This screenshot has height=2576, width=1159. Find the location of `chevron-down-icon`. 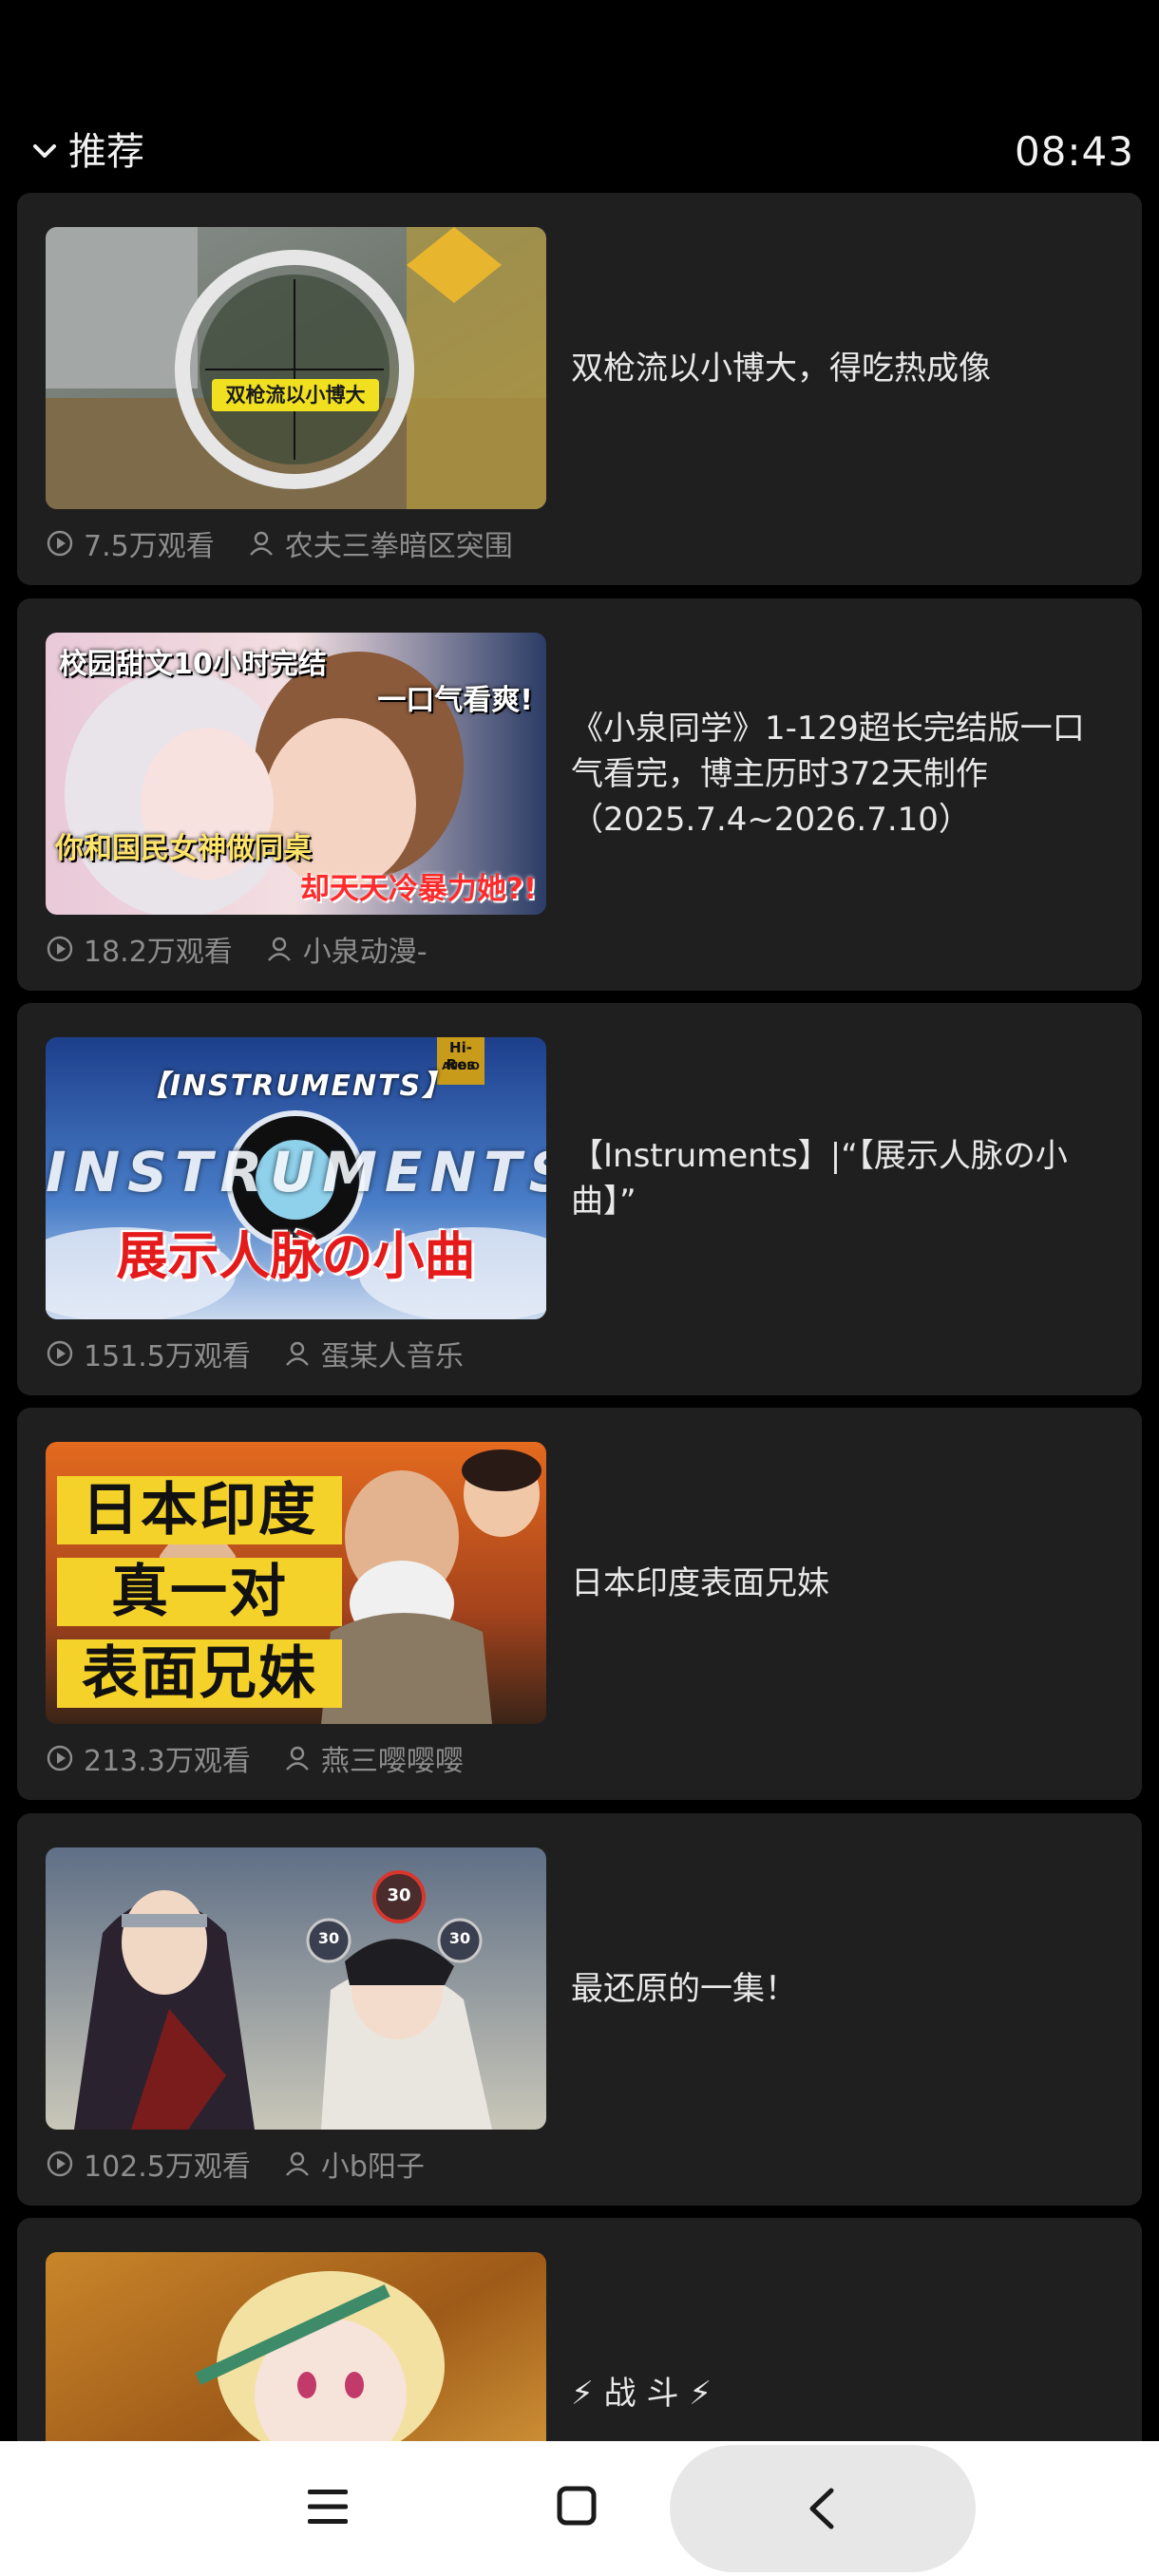

chevron-down-icon is located at coordinates (44, 151).